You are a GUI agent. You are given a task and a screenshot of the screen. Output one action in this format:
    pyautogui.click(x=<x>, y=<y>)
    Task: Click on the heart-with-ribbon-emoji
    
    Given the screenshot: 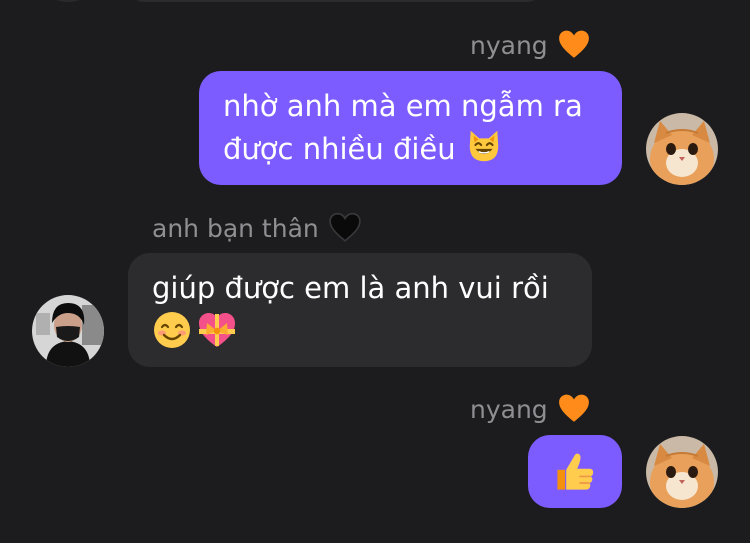 What is the action you would take?
    pyautogui.click(x=217, y=329)
    